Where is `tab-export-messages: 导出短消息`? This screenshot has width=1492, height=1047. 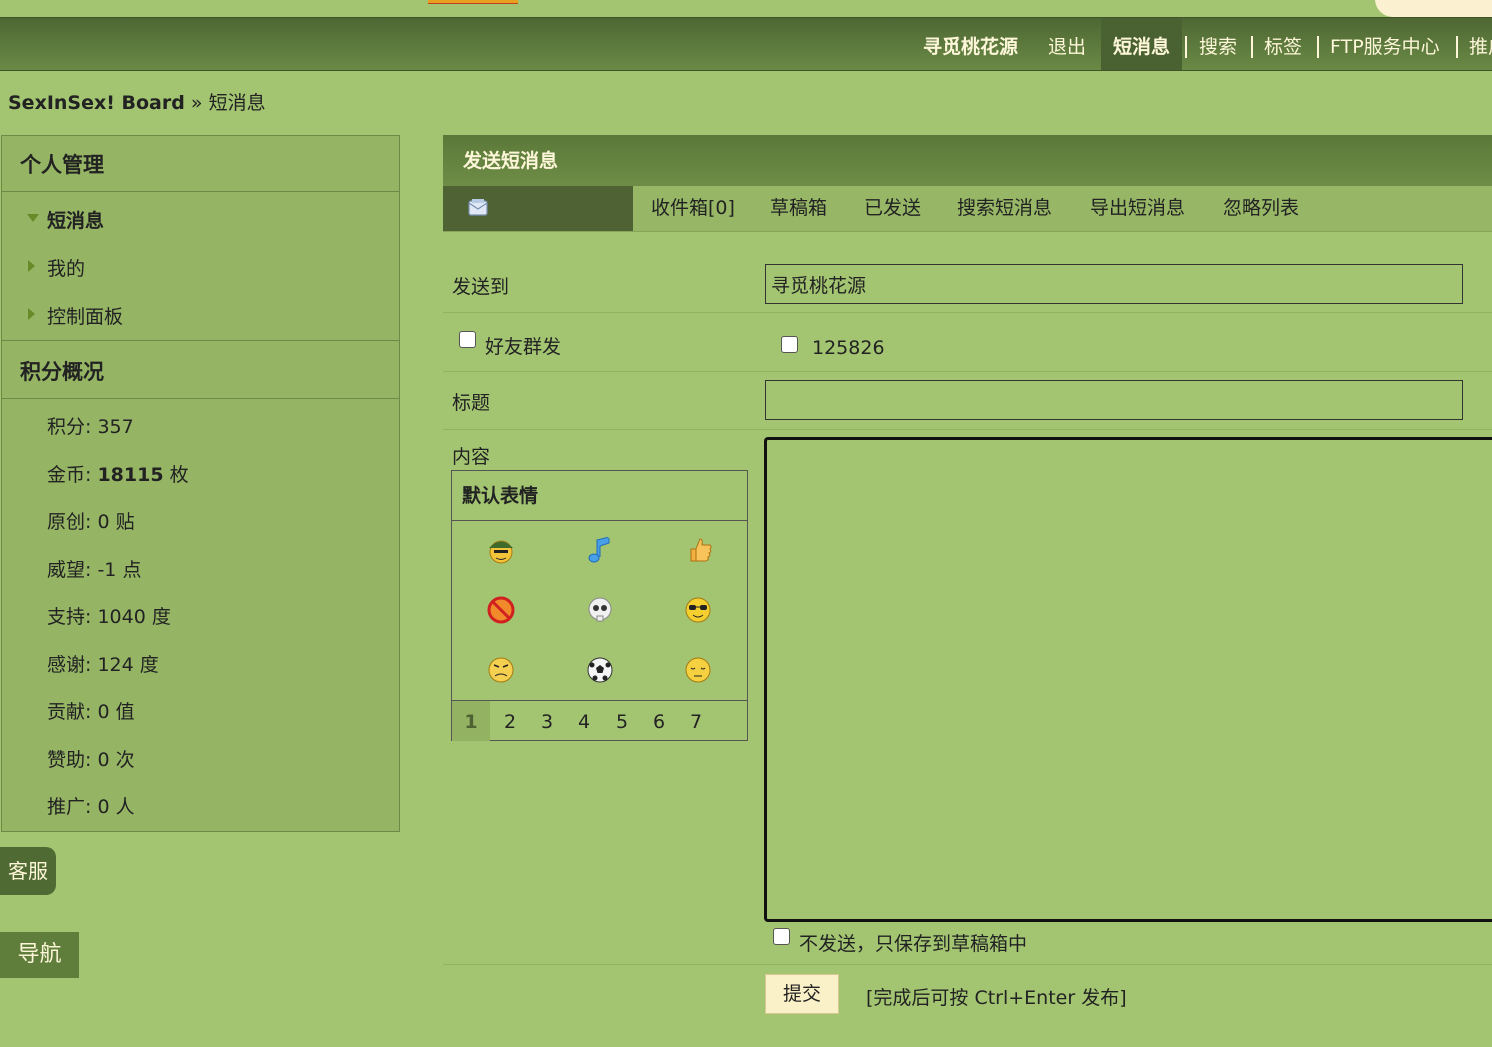 tab-export-messages: 导出短消息 is located at coordinates (1137, 208).